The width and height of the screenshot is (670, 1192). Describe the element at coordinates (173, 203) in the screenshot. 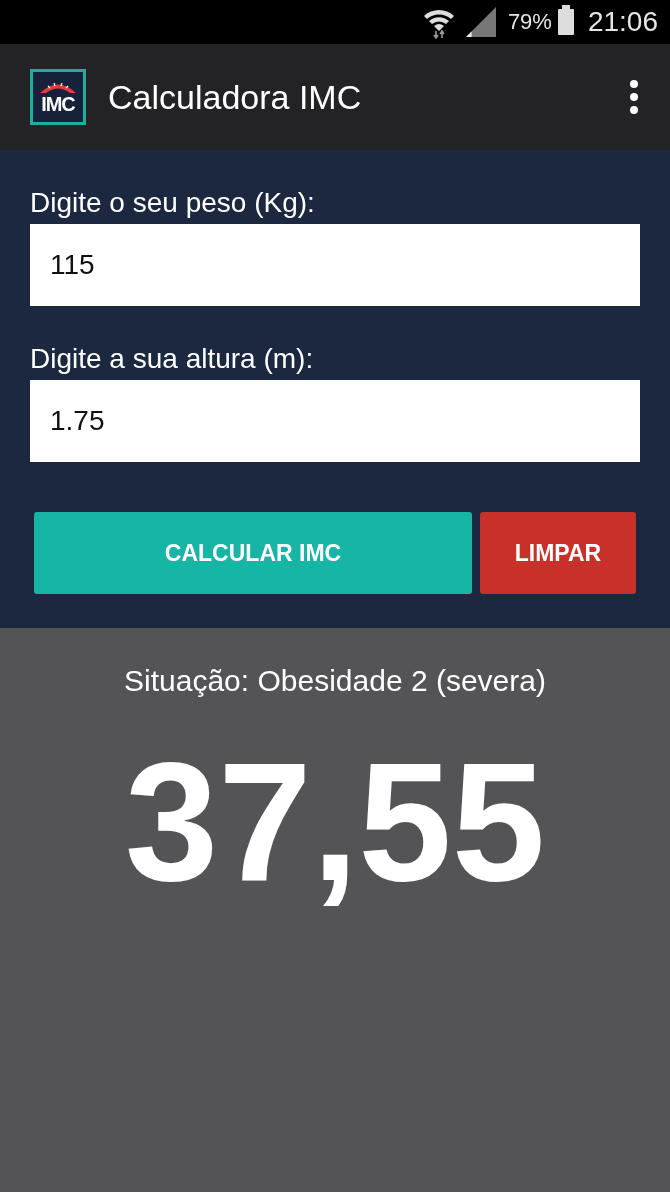

I see `field-label: Digite o seu peso (Kg):` at that location.